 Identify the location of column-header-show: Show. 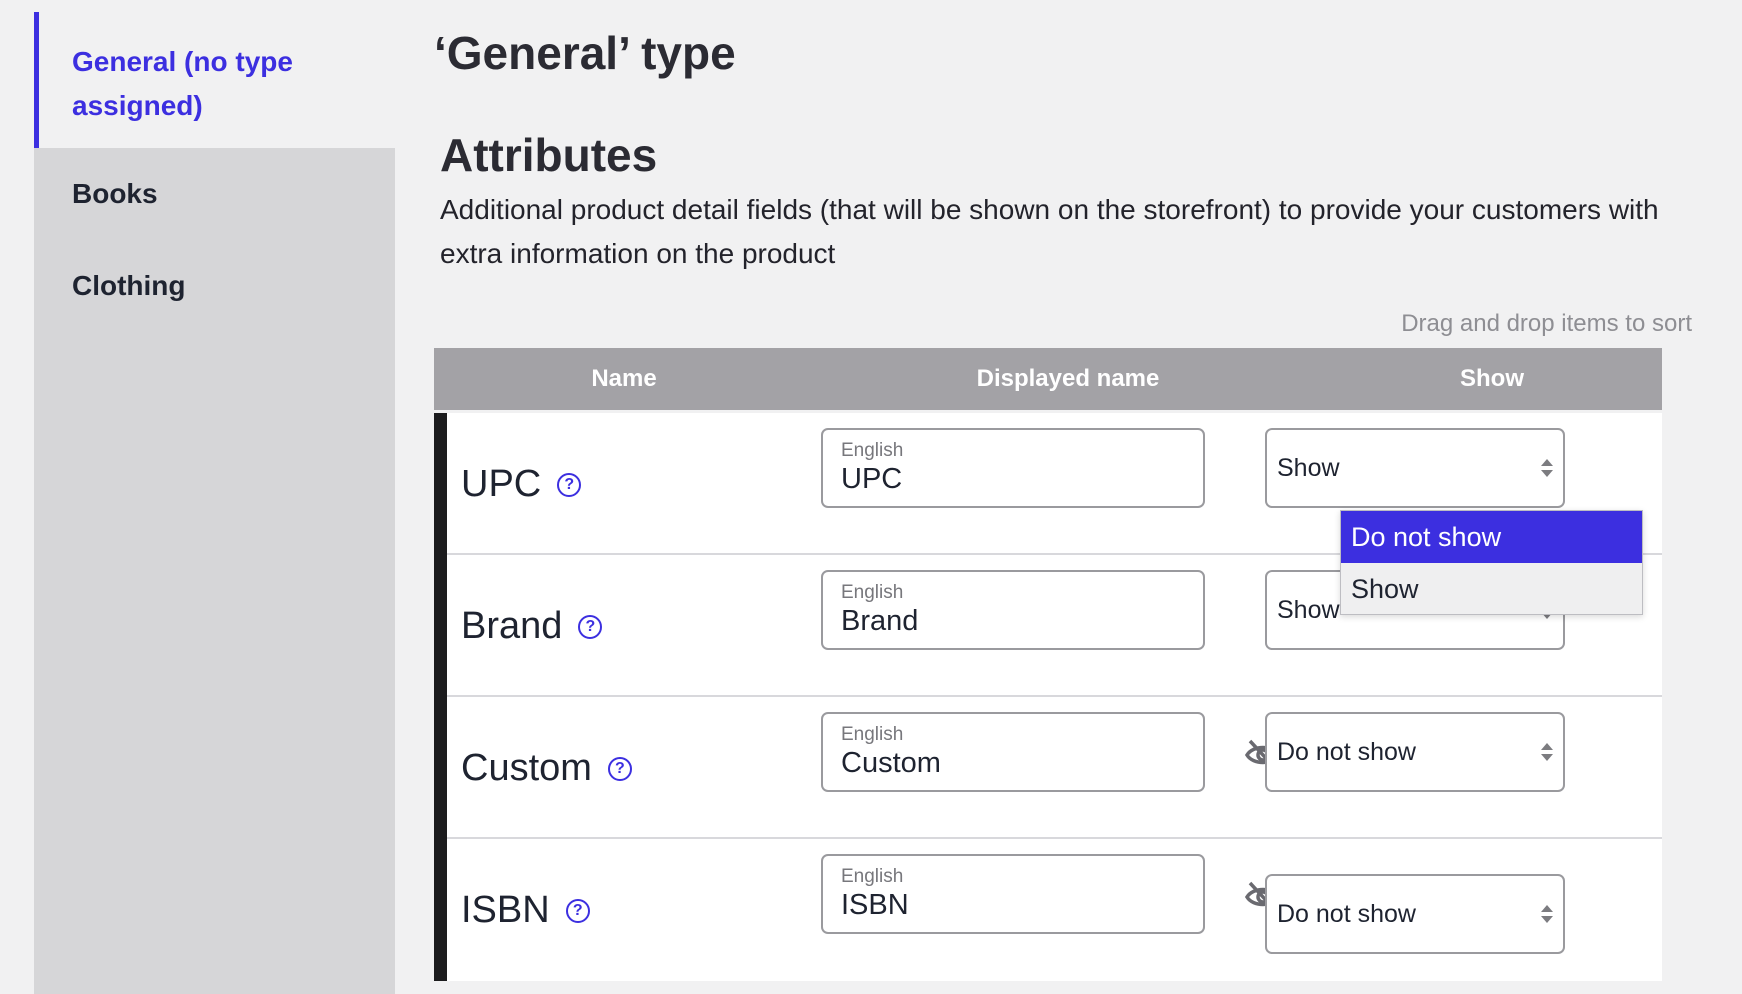
(1492, 378).